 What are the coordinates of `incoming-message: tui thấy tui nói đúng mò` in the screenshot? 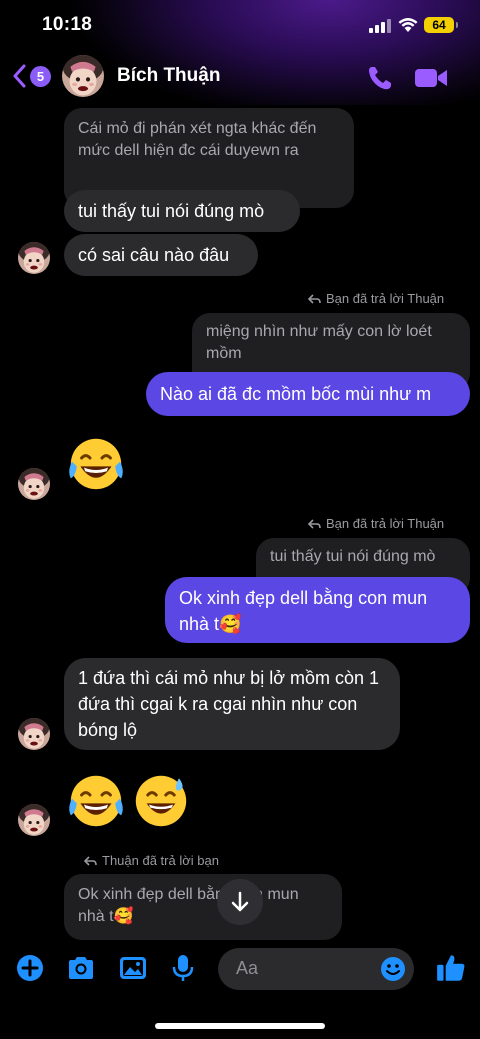 It's located at (182, 211).